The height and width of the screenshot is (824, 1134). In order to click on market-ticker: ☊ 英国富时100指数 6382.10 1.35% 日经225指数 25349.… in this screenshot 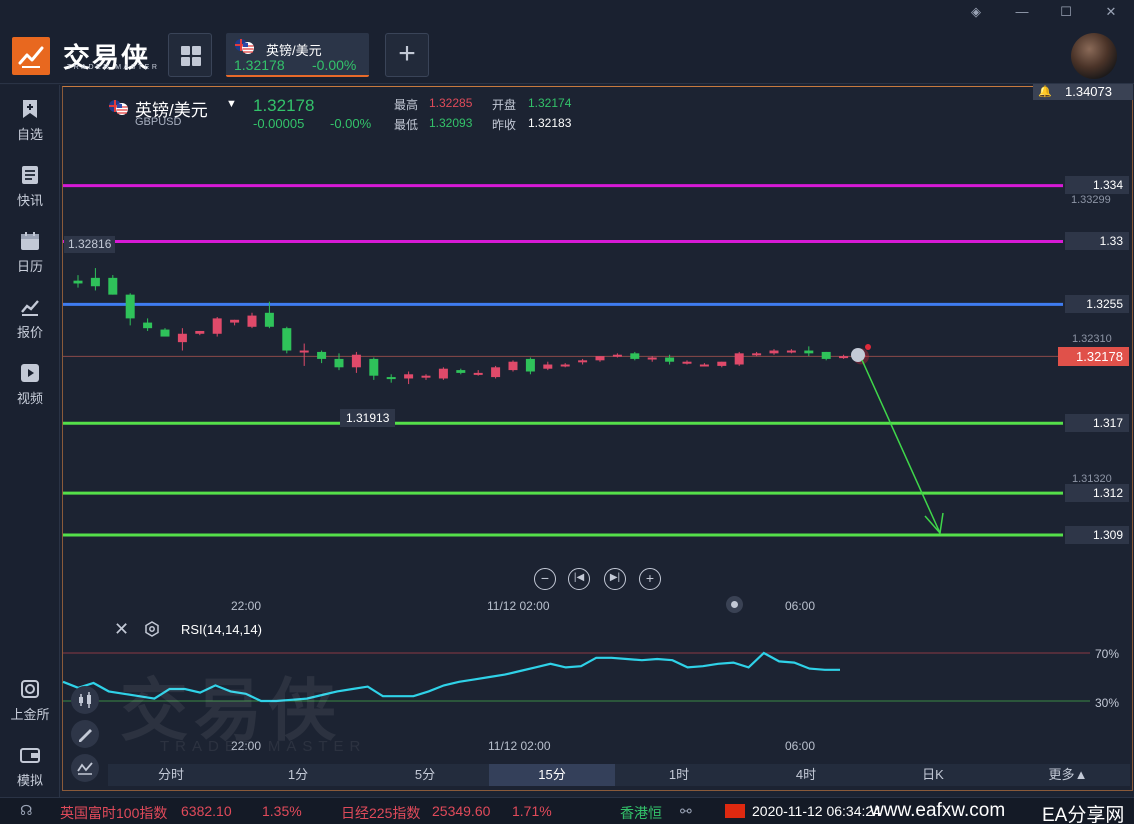, I will do `click(567, 810)`.